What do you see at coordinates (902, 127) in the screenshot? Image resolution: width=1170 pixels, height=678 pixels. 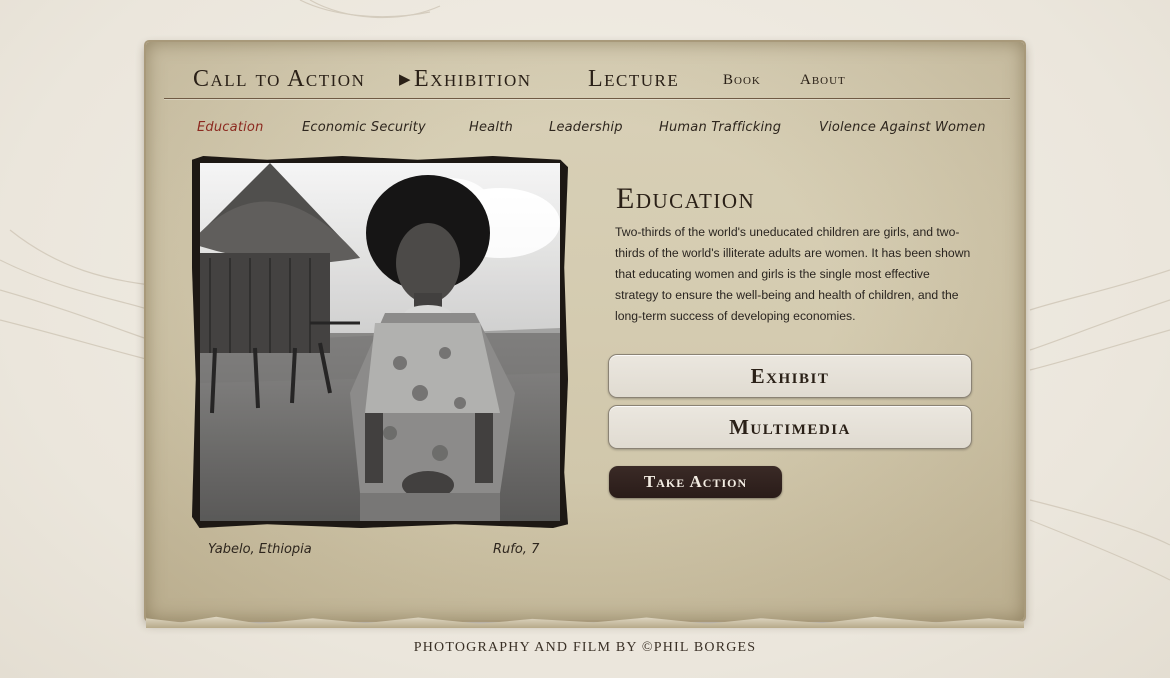 I see `subnav-violence-against-women: Violence Against Women` at bounding box center [902, 127].